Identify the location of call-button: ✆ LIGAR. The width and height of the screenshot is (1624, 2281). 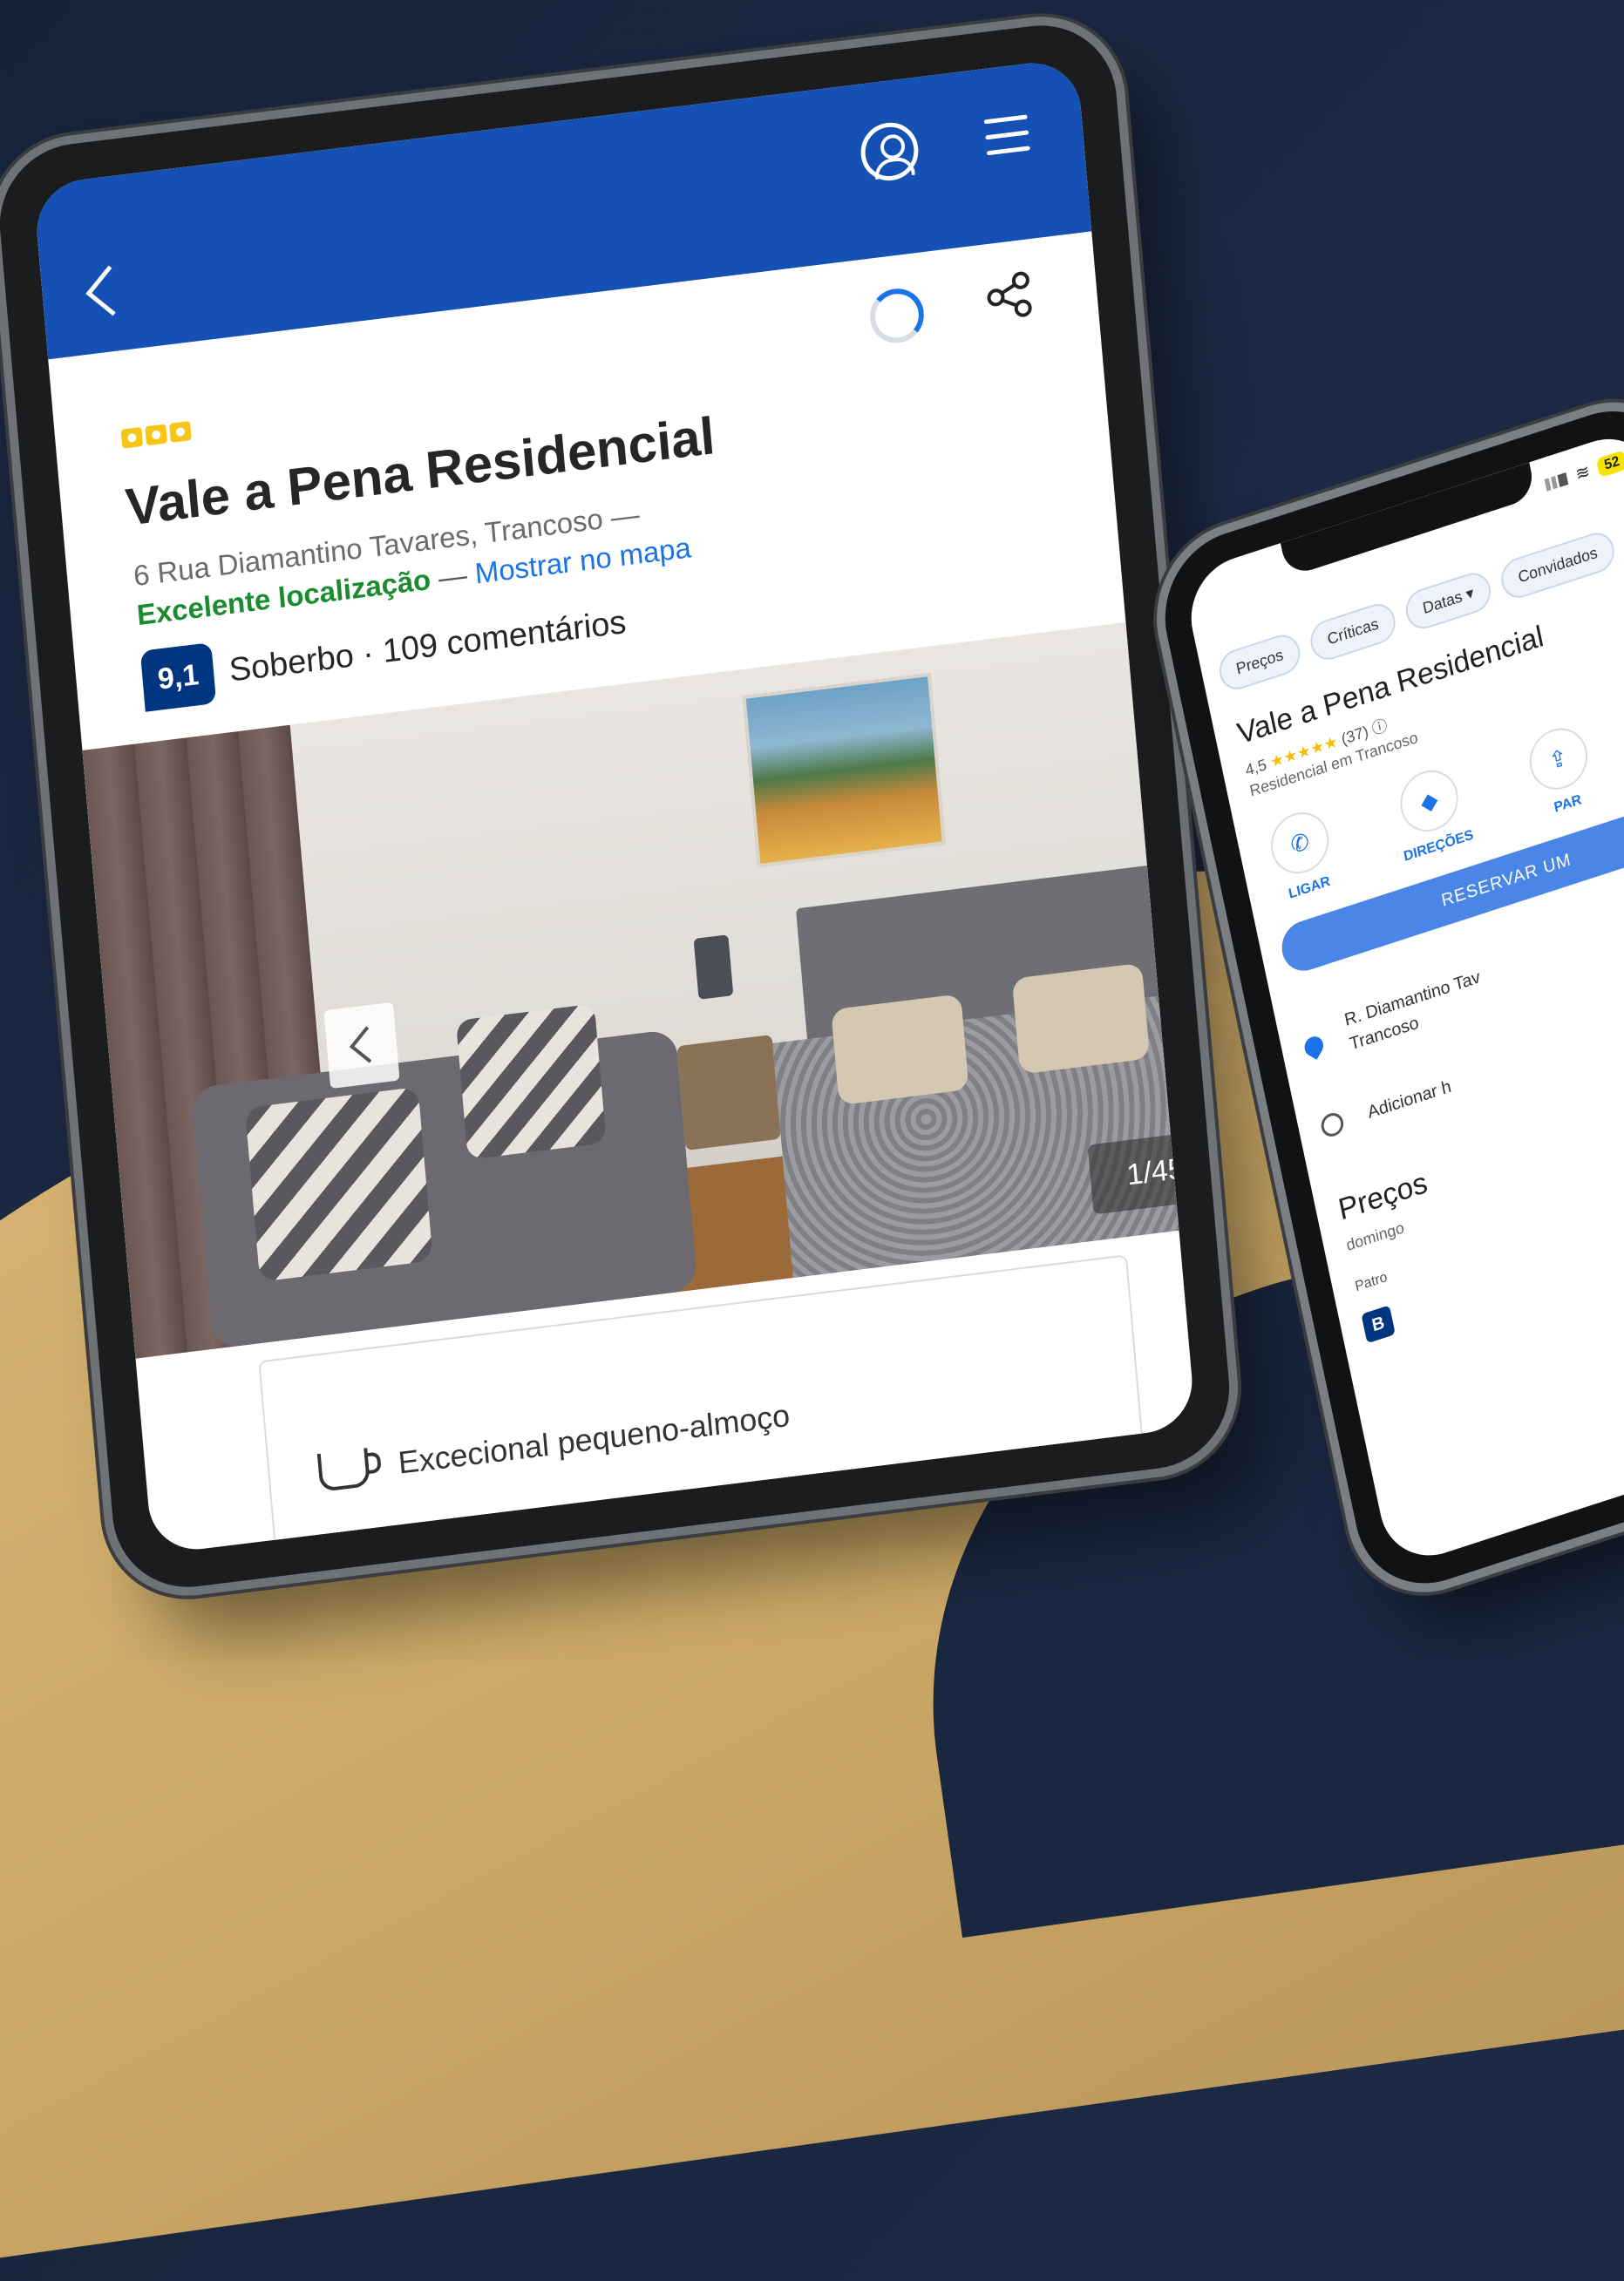
(1302, 854).